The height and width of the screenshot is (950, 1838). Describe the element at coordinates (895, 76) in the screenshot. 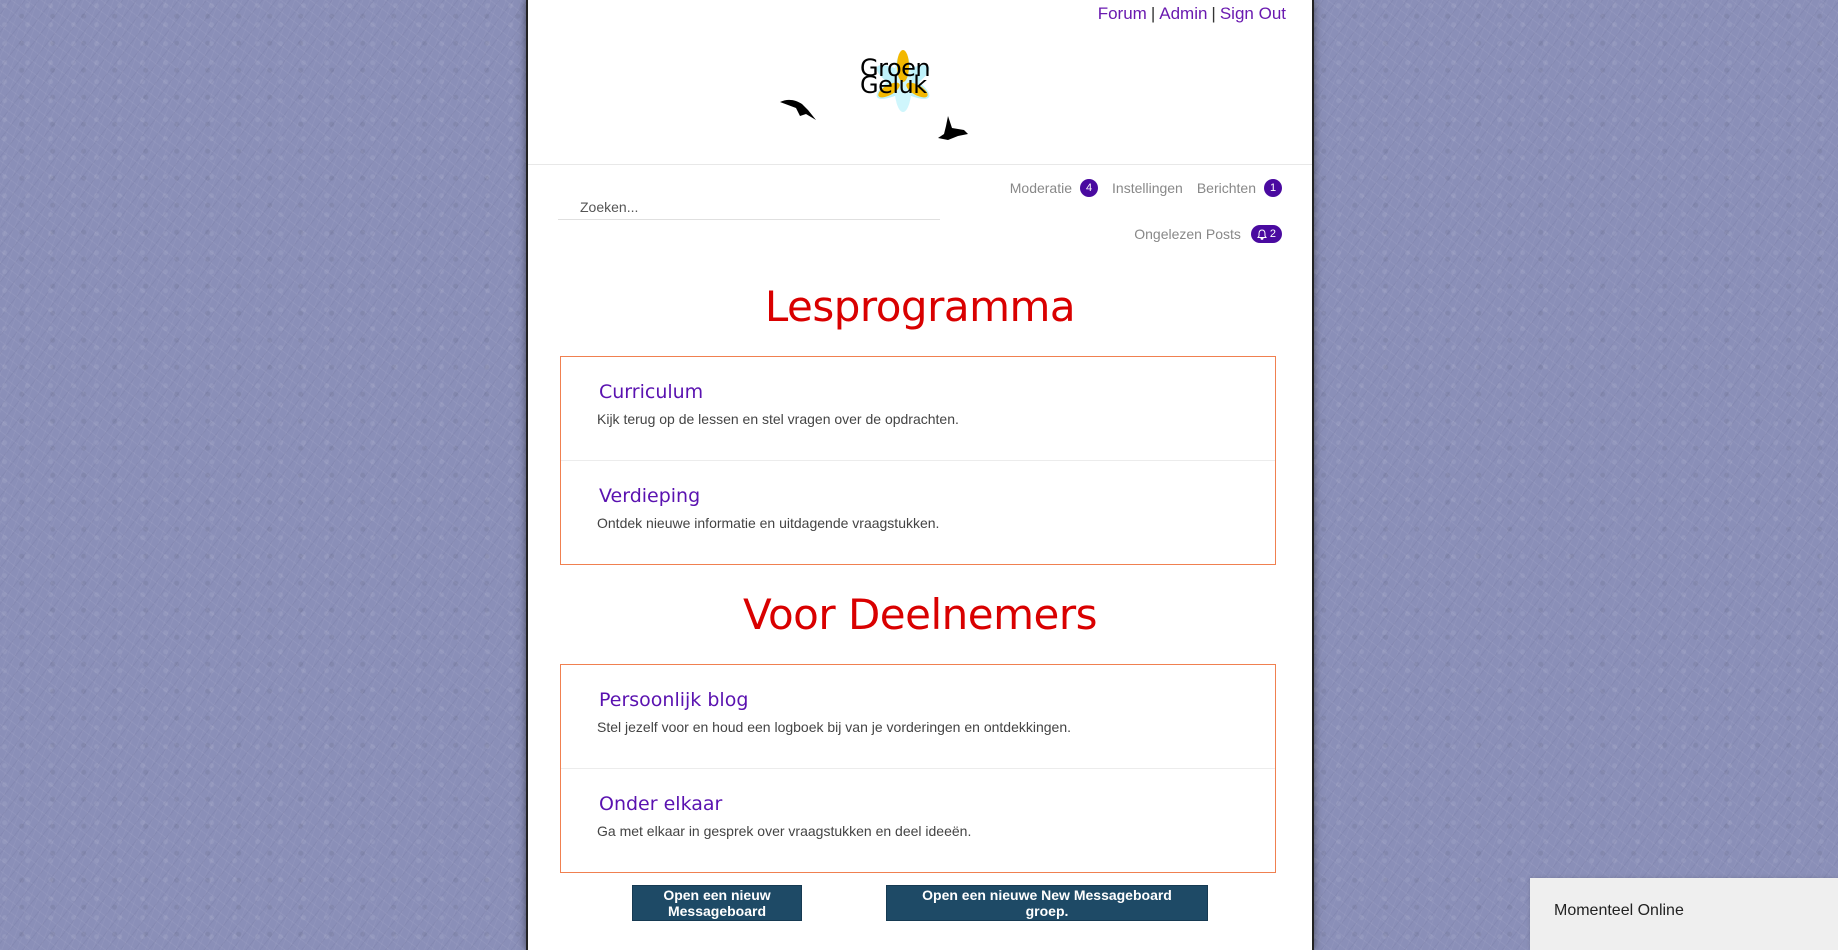

I see `logo-text: Groen Geluk` at that location.